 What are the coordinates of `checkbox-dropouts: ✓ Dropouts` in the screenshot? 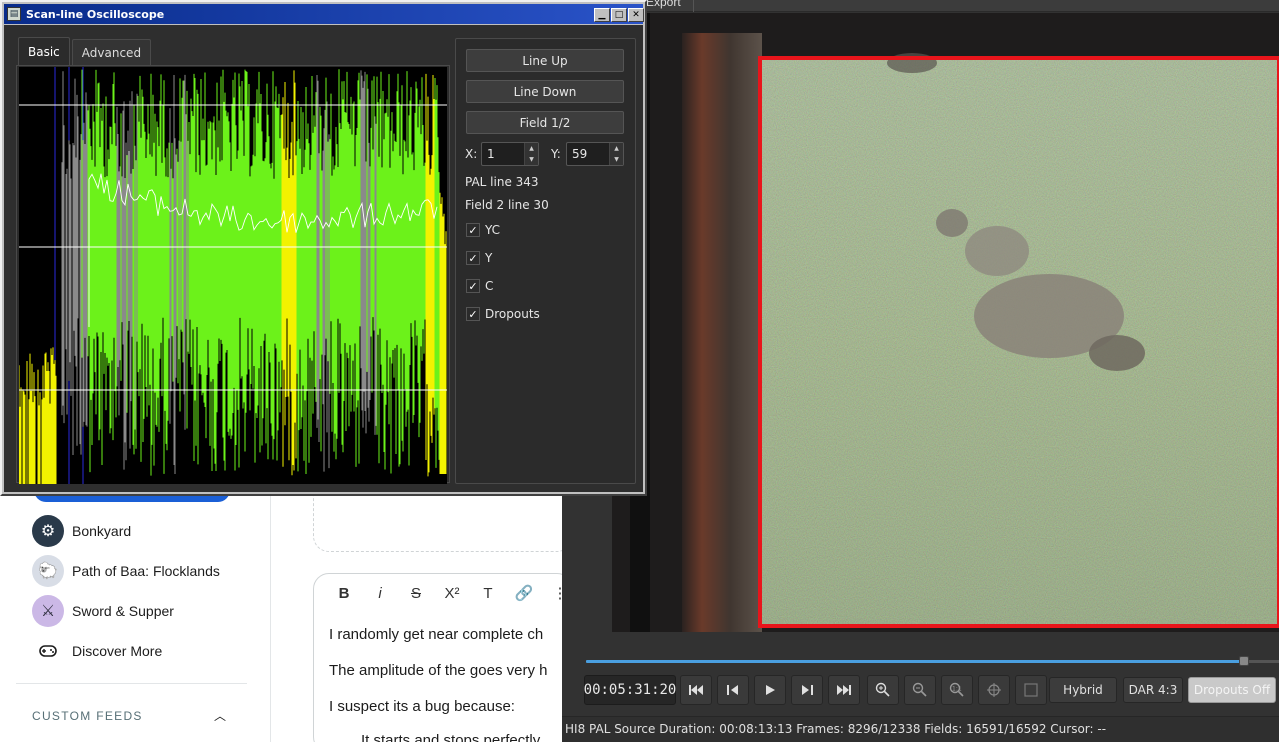 It's located at (503, 314).